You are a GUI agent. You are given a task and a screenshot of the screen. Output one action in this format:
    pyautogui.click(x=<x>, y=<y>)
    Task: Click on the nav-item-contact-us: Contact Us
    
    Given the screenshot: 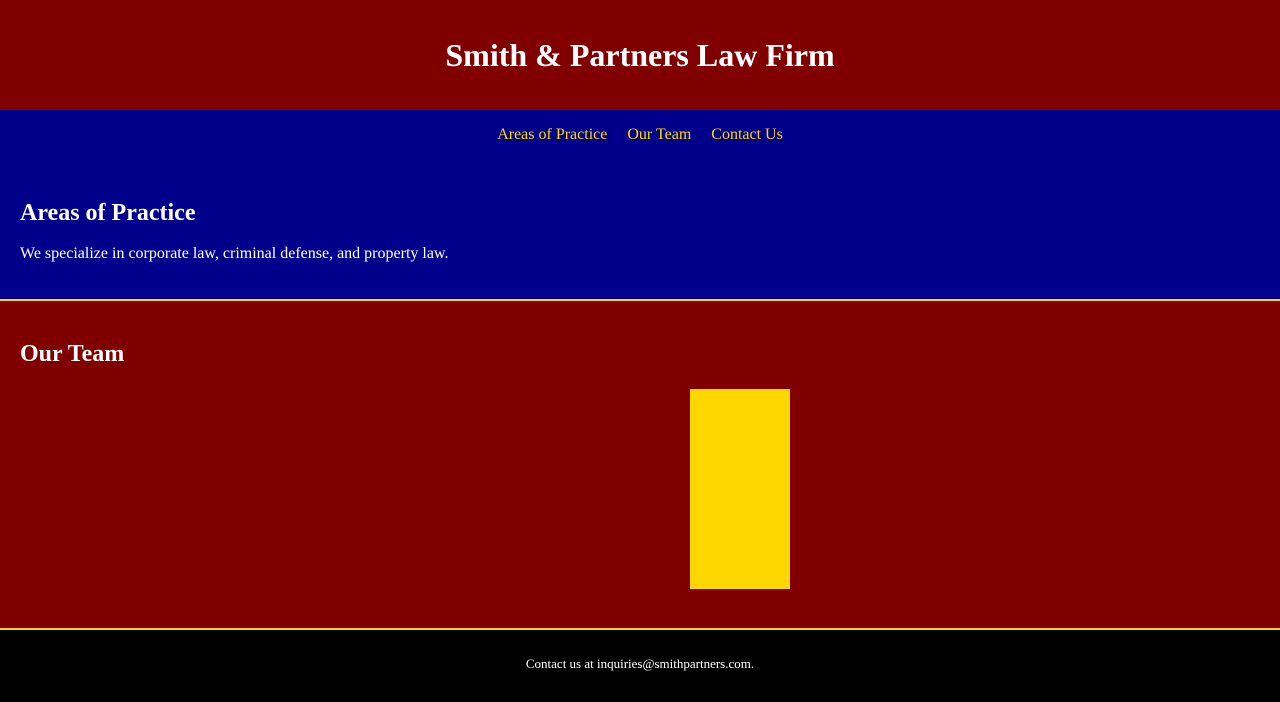 What is the action you would take?
    pyautogui.click(x=747, y=135)
    